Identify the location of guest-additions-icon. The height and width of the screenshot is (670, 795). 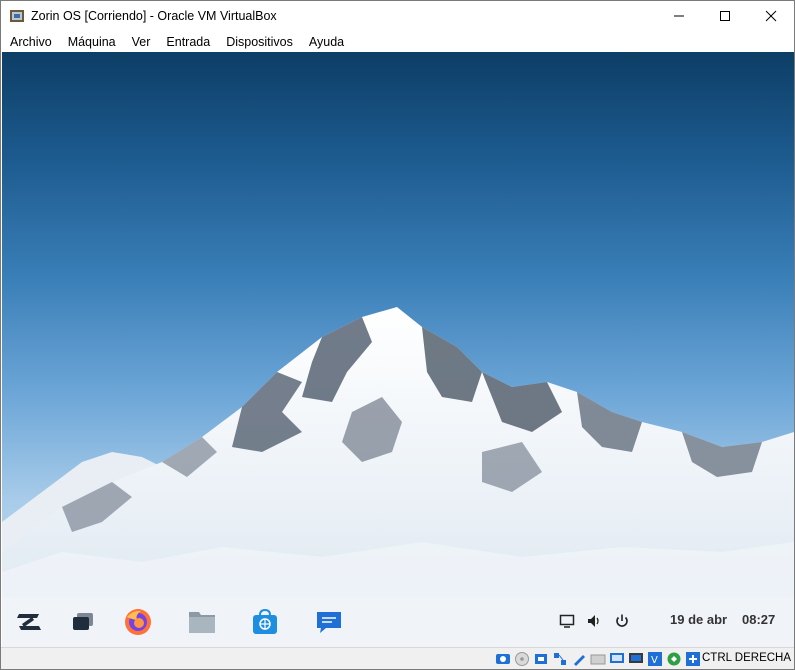
(693, 659).